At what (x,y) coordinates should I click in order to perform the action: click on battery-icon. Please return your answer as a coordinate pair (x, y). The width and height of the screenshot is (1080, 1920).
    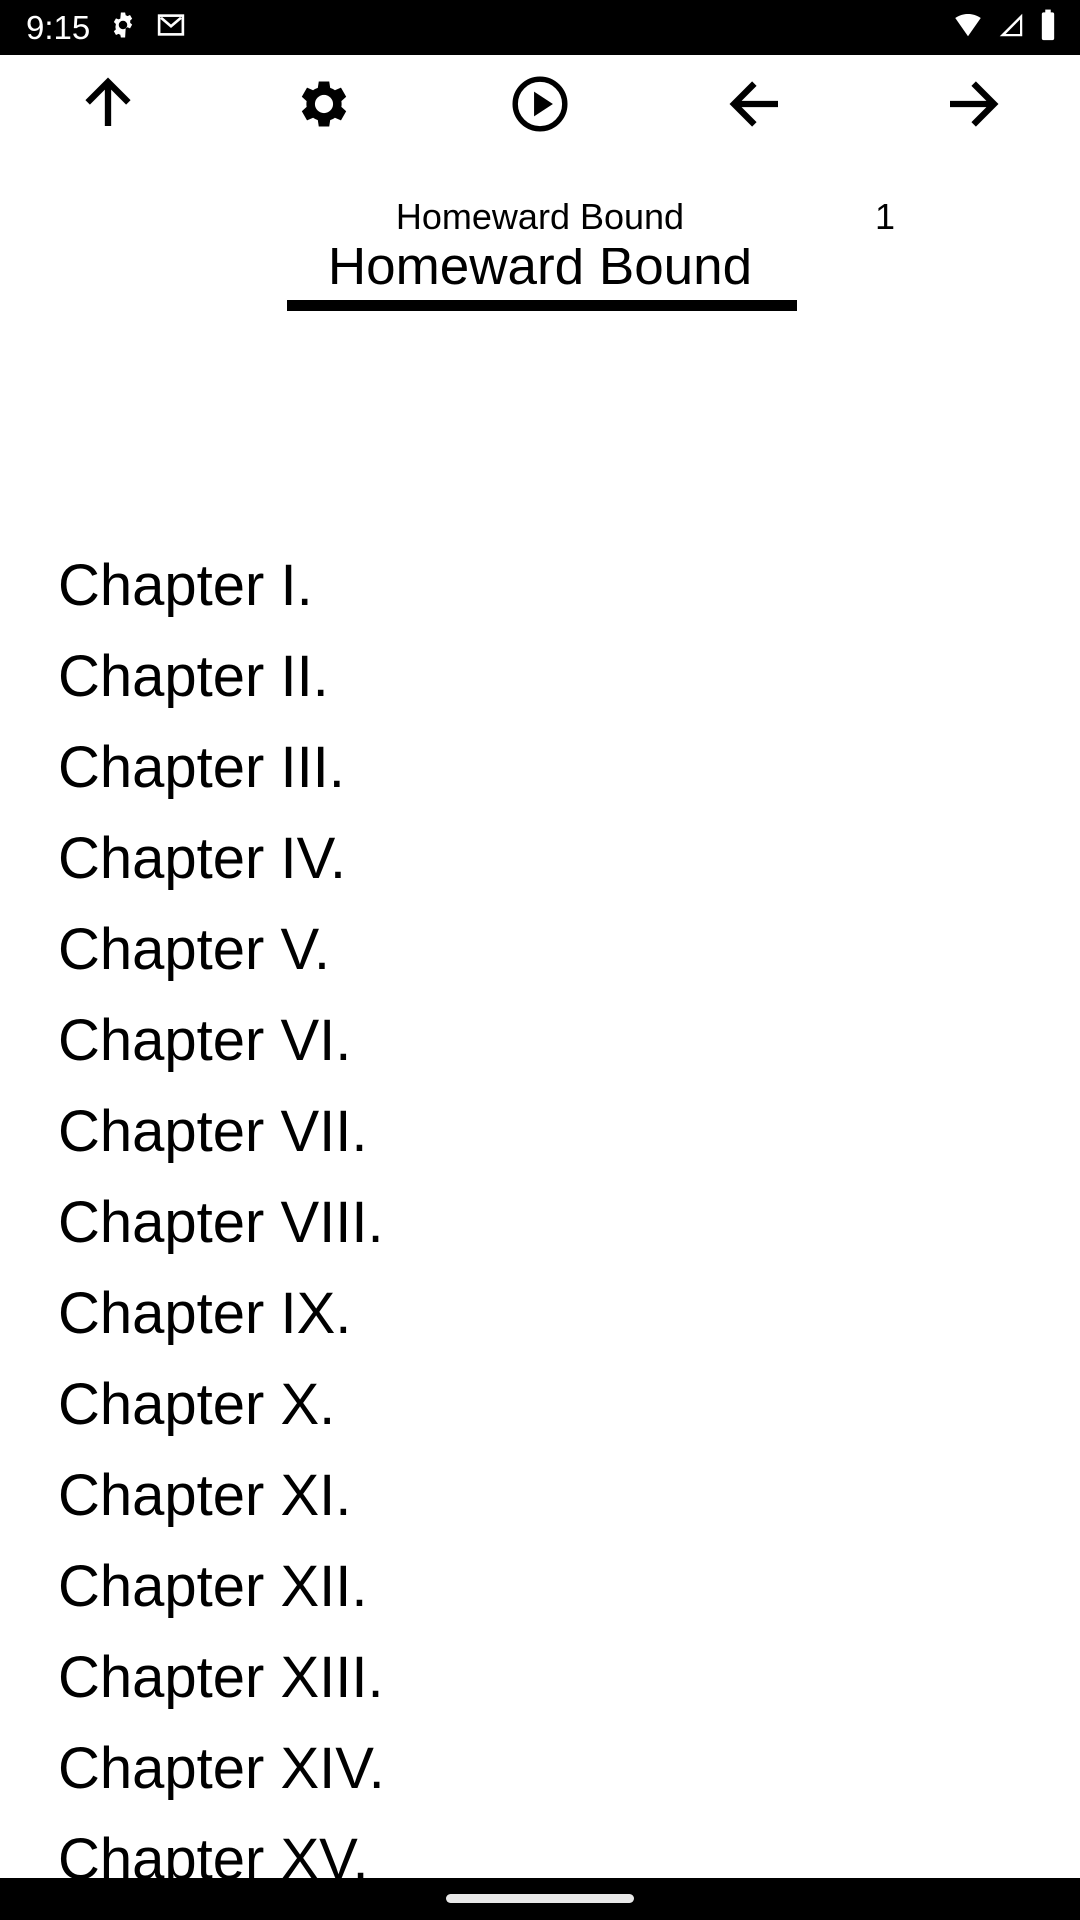
    Looking at the image, I should click on (1048, 27).